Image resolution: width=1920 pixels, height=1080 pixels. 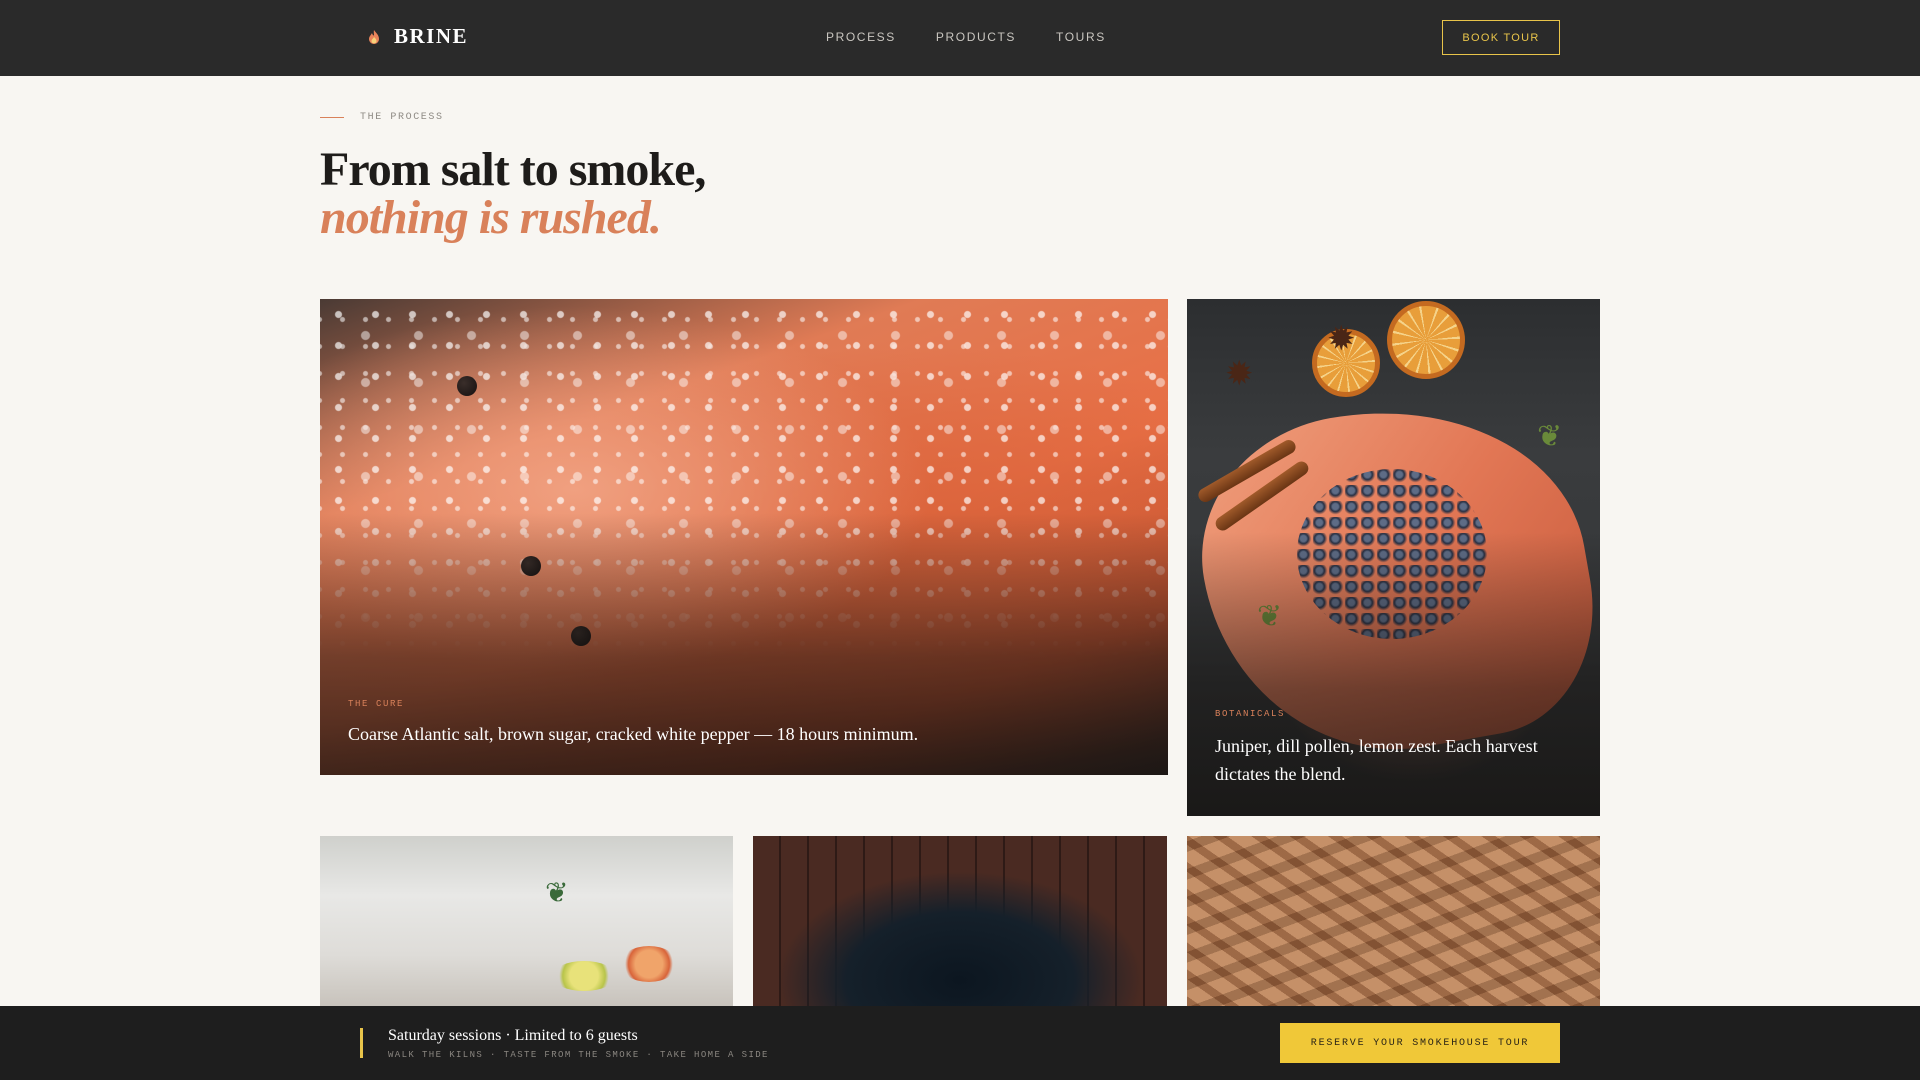 What do you see at coordinates (513, 169) in the screenshot?
I see `headline-line-1: From salt to smoke,` at bounding box center [513, 169].